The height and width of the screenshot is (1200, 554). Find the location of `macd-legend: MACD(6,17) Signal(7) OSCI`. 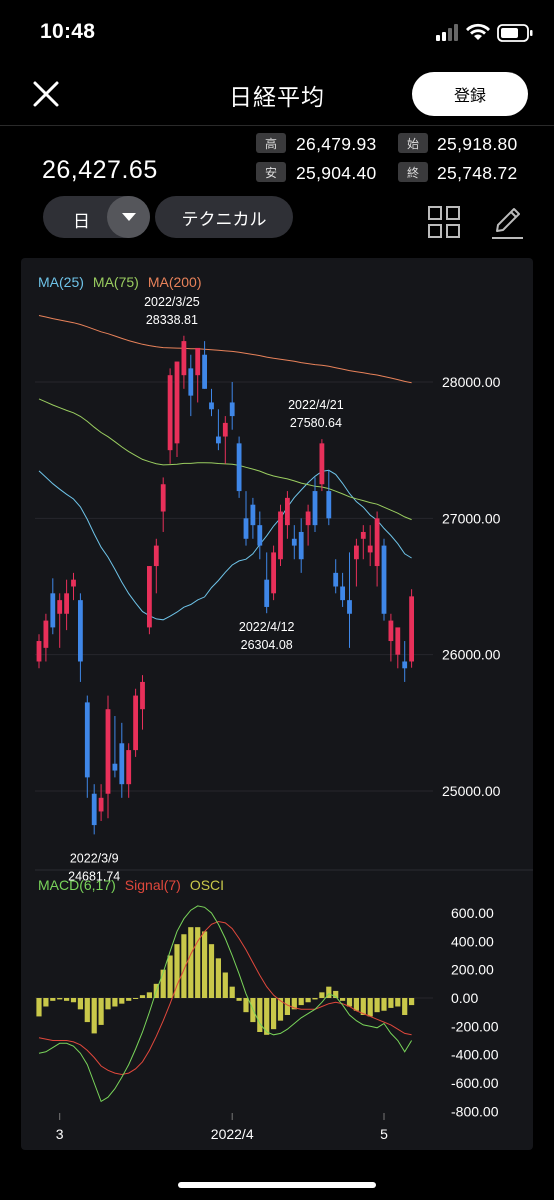

macd-legend: MACD(6,17) Signal(7) OSCI is located at coordinates (131, 885).